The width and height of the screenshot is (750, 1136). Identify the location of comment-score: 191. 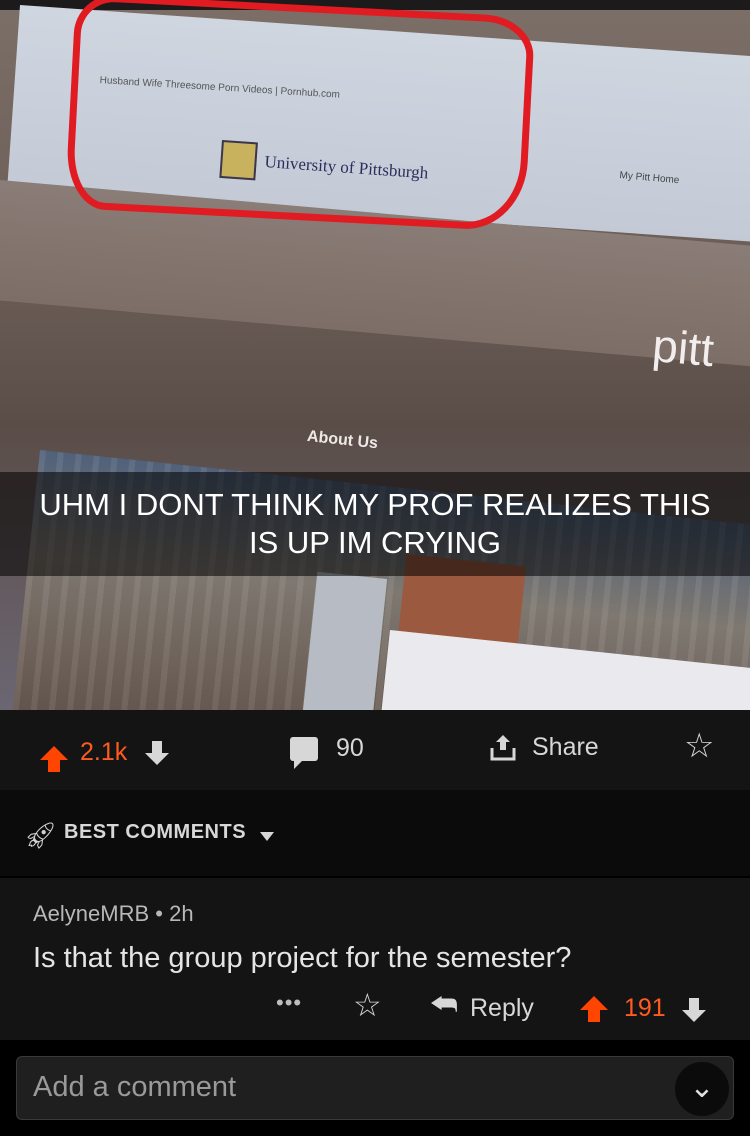
(645, 1008).